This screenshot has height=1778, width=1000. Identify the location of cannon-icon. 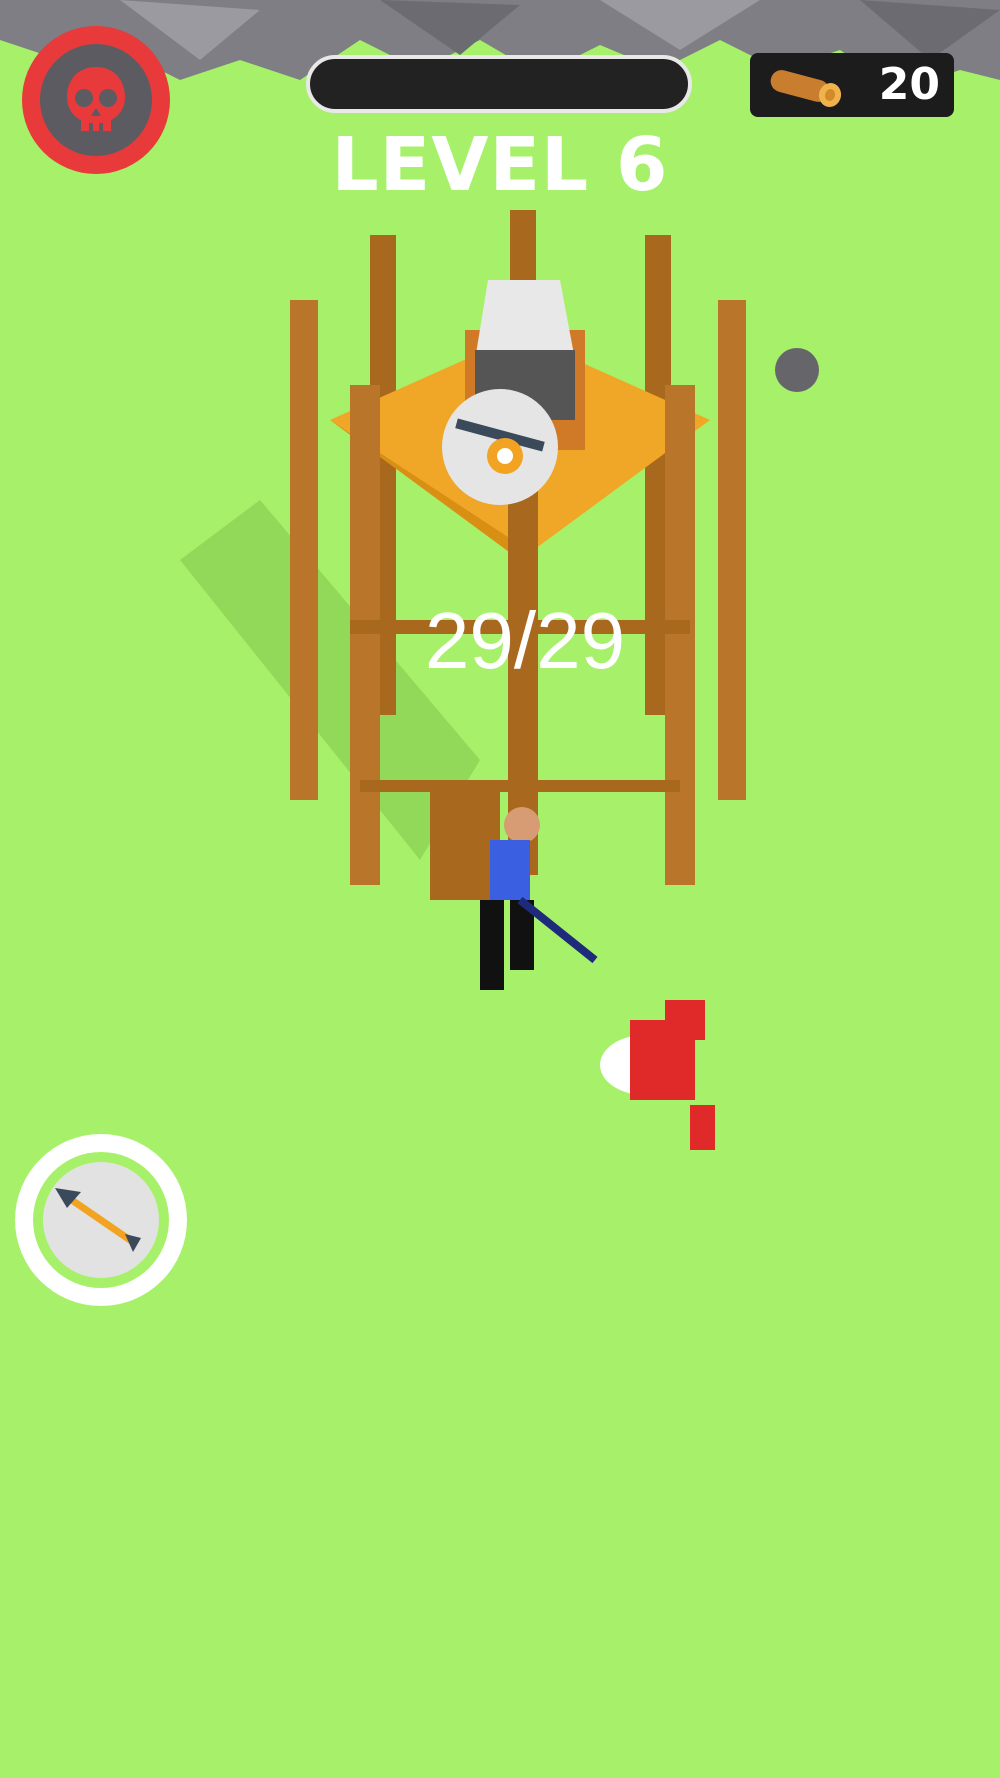
(500, 447).